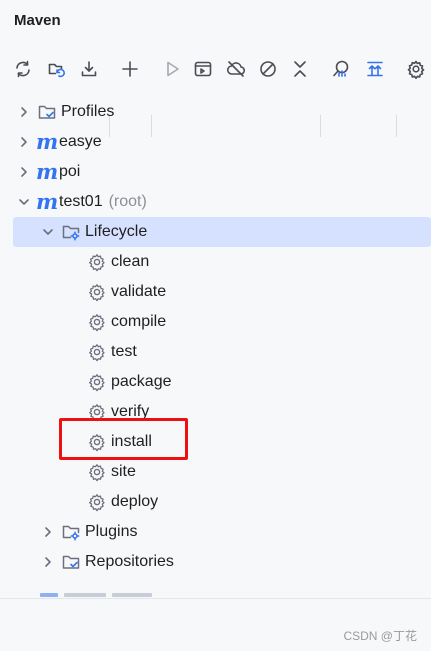 The height and width of the screenshot is (651, 431). I want to click on tree-item-repositories: Repositories, so click(215, 562).